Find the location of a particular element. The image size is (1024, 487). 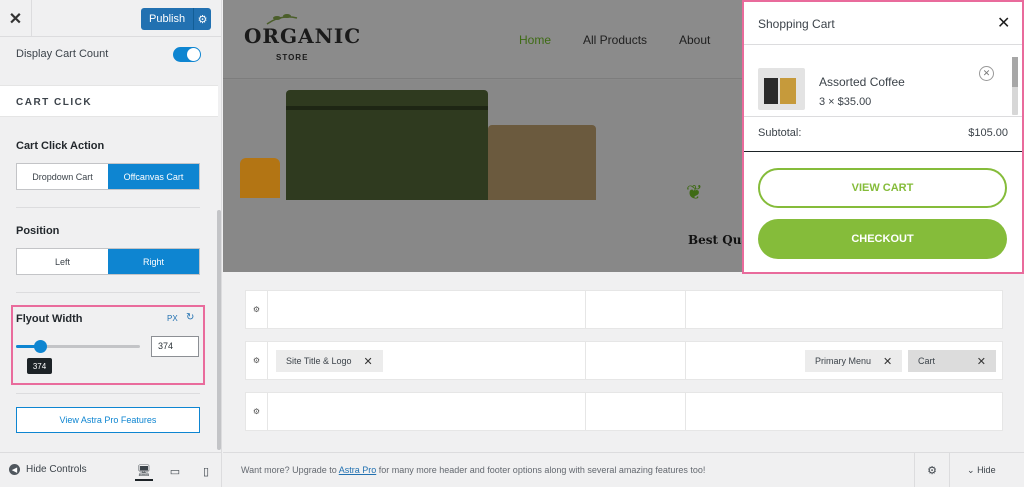

site-title-logo-chip: Site Title & Logo ✕ is located at coordinates (329, 361).